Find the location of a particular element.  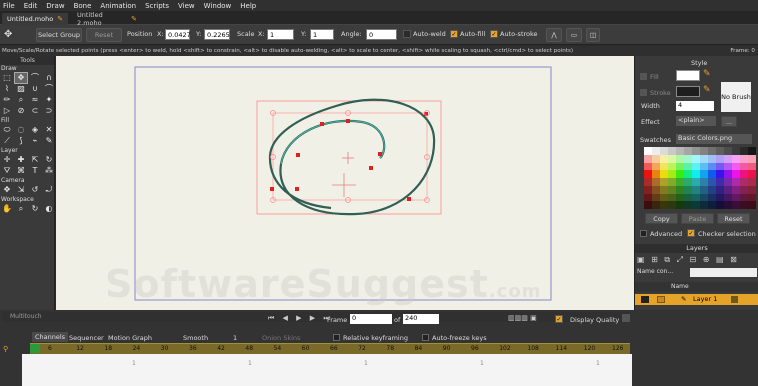

set-origin-icon: ✛ is located at coordinates (7, 160).